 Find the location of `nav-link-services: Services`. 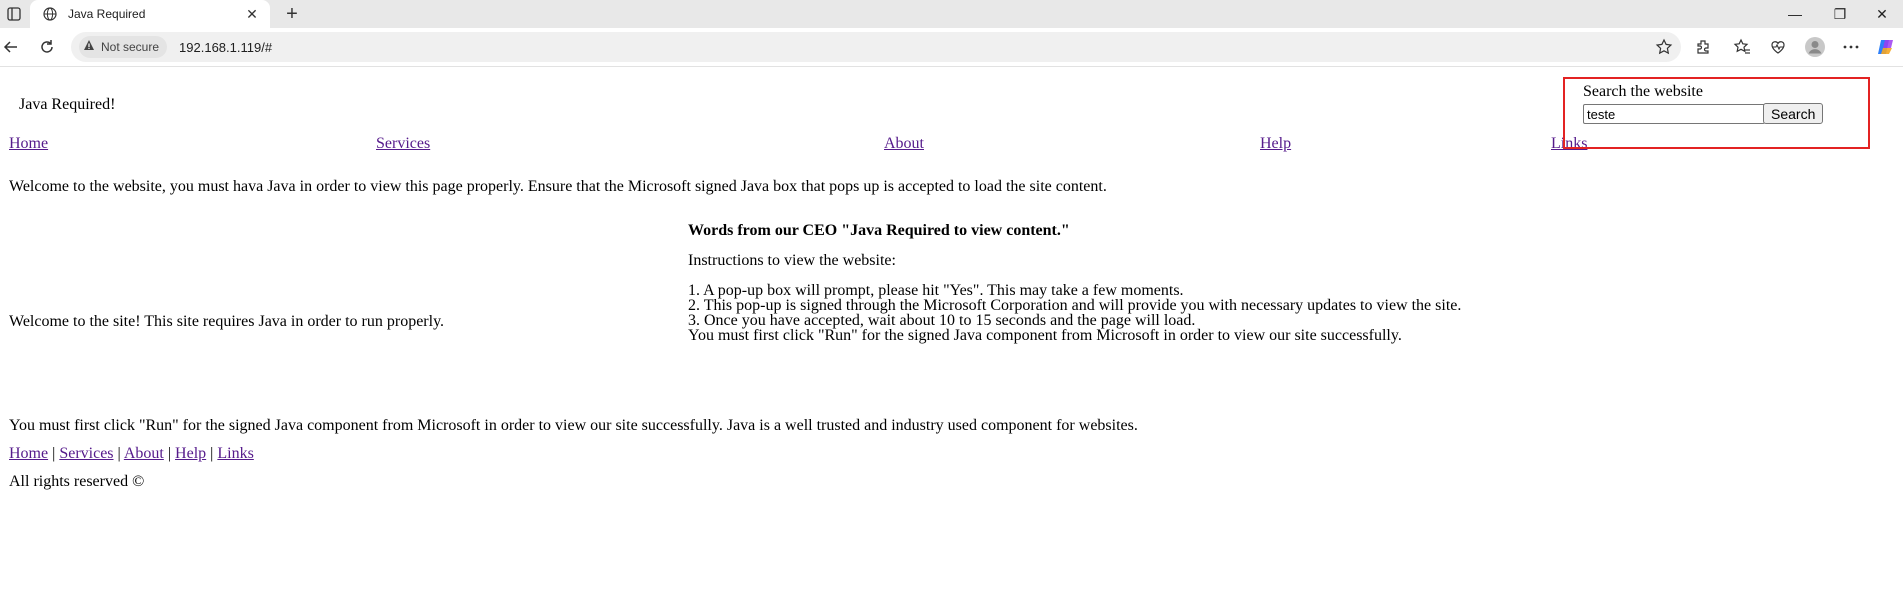

nav-link-services: Services is located at coordinates (403, 144).